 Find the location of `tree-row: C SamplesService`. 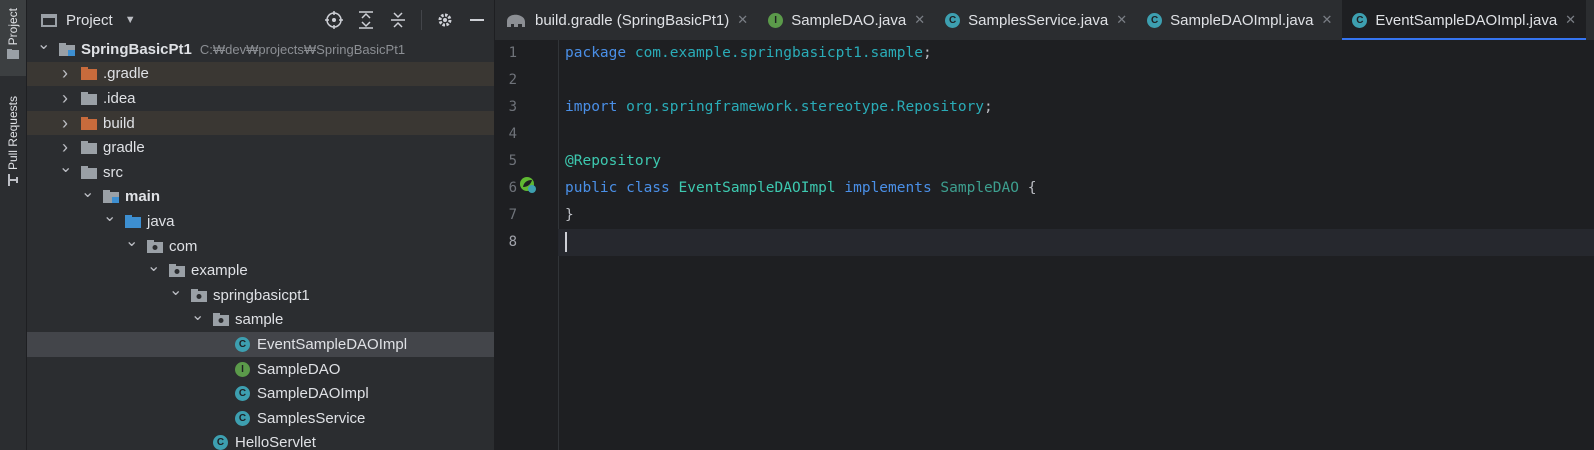

tree-row: C SamplesService is located at coordinates (260, 418).